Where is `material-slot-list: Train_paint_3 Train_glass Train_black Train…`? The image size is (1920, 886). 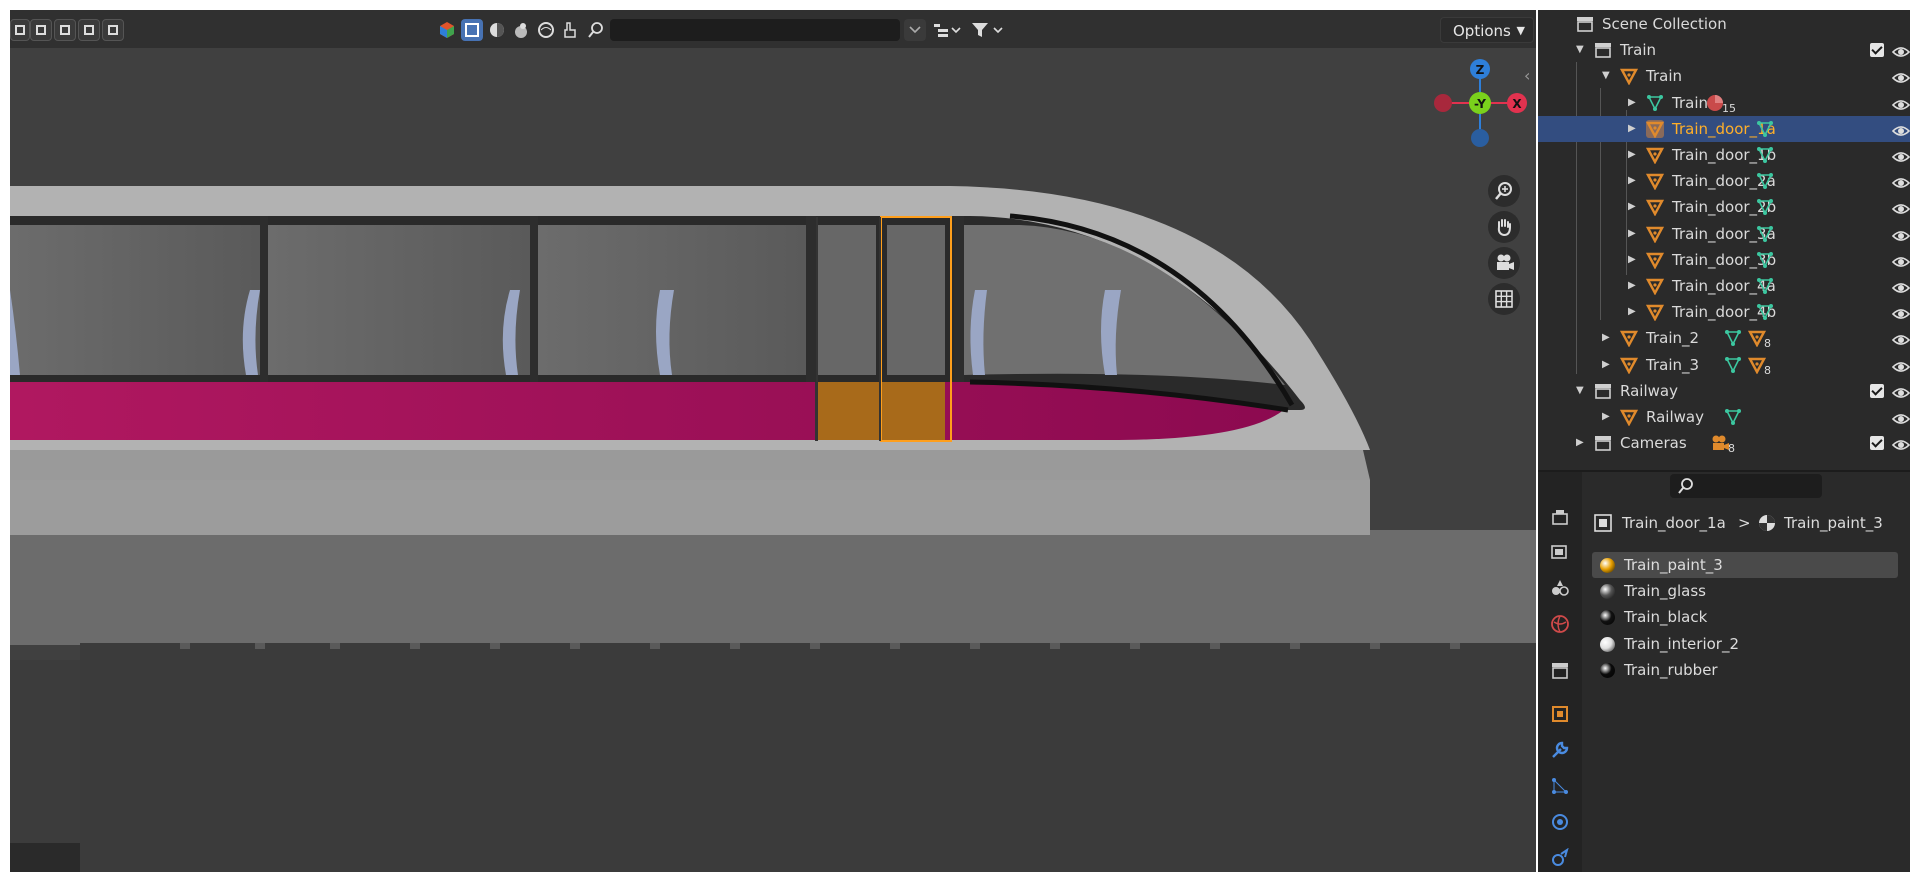
material-slot-list: Train_paint_3 Train_glass Train_black Train… is located at coordinates (1745, 622).